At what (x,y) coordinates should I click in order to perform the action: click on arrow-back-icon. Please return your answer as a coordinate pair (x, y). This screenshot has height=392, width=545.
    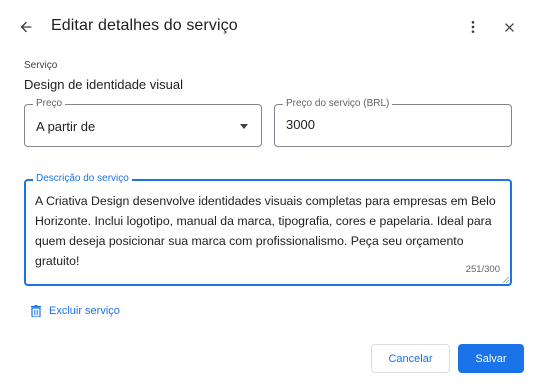
    Looking at the image, I should click on (26, 27).